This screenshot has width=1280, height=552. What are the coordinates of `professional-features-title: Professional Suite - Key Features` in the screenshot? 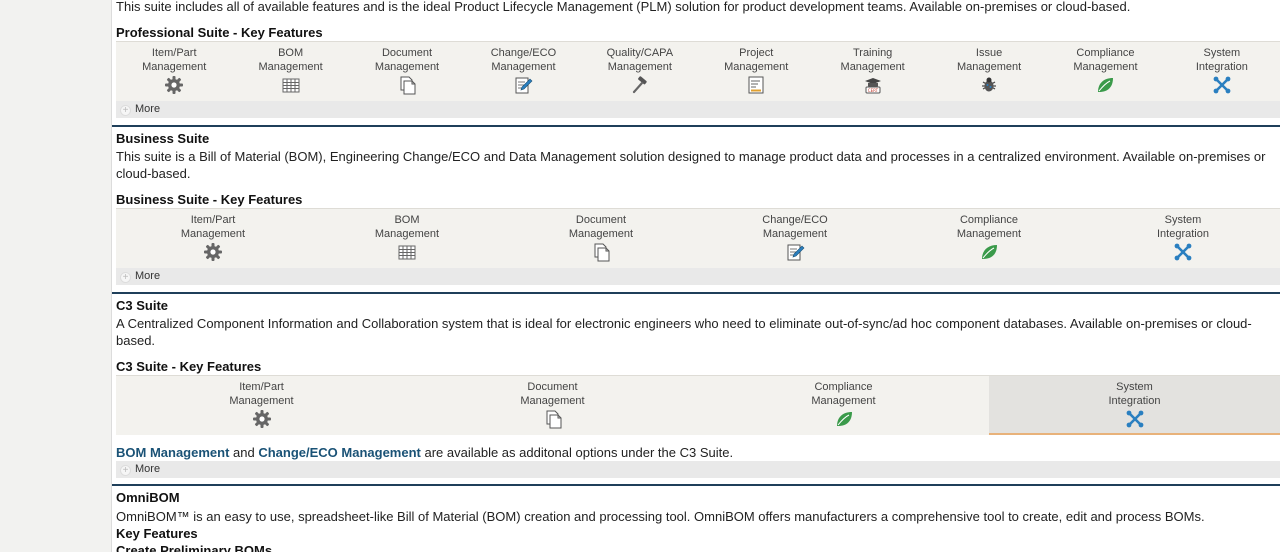 It's located at (219, 32).